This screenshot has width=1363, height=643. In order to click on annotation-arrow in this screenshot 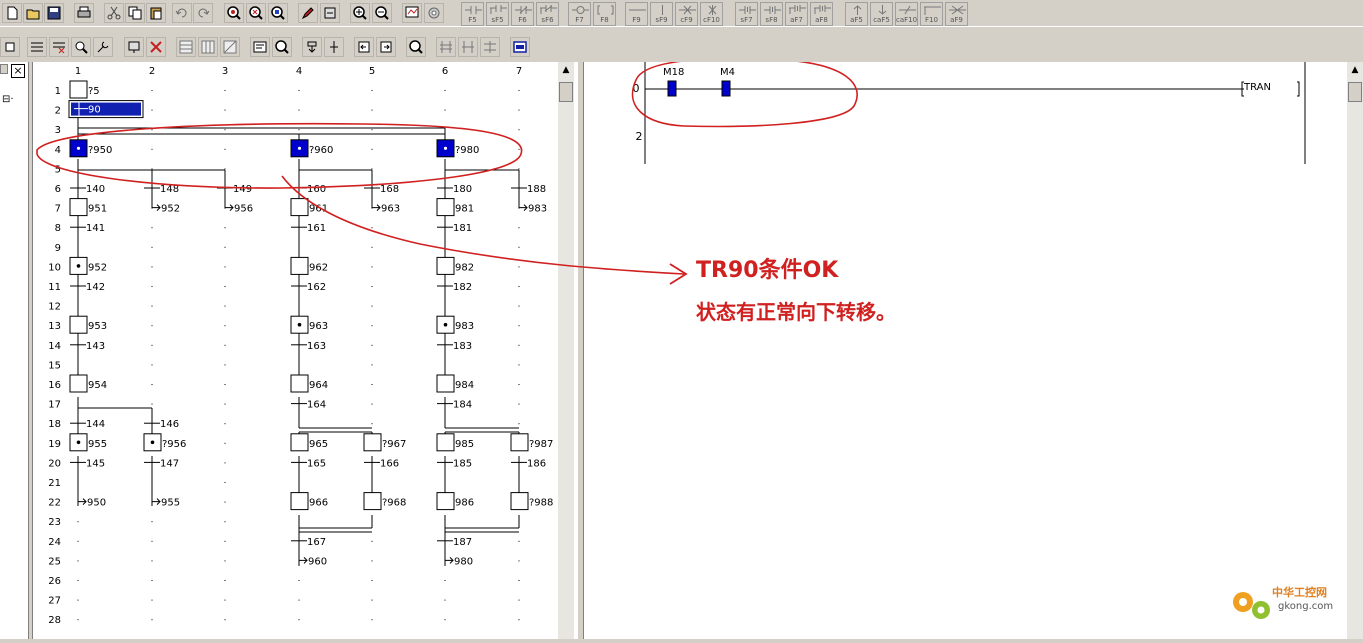, I will do `click(484, 230)`.